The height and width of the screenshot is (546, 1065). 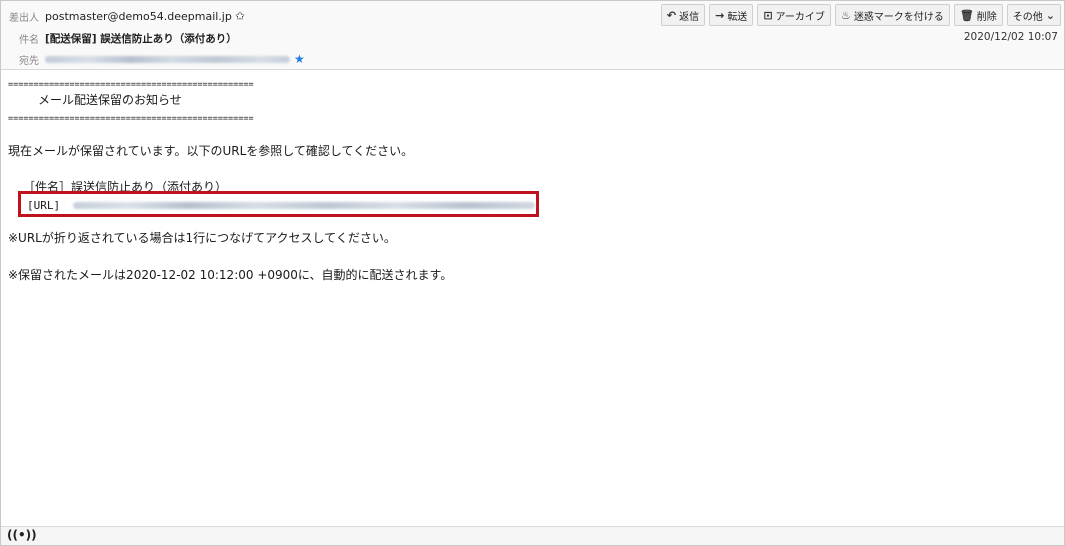 I want to click on note-wrap: ※URLが折り返されている場合は1行につなげてアクセスしてください。, so click(x=202, y=238).